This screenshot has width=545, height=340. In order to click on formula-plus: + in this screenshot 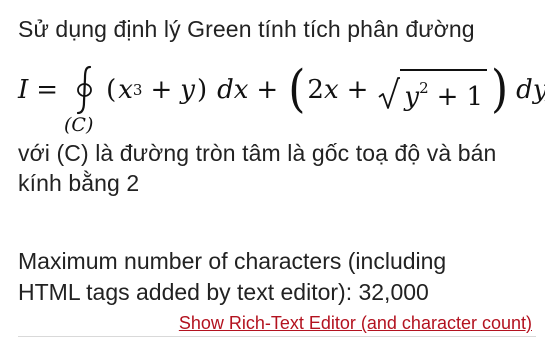, I will do `click(267, 90)`.